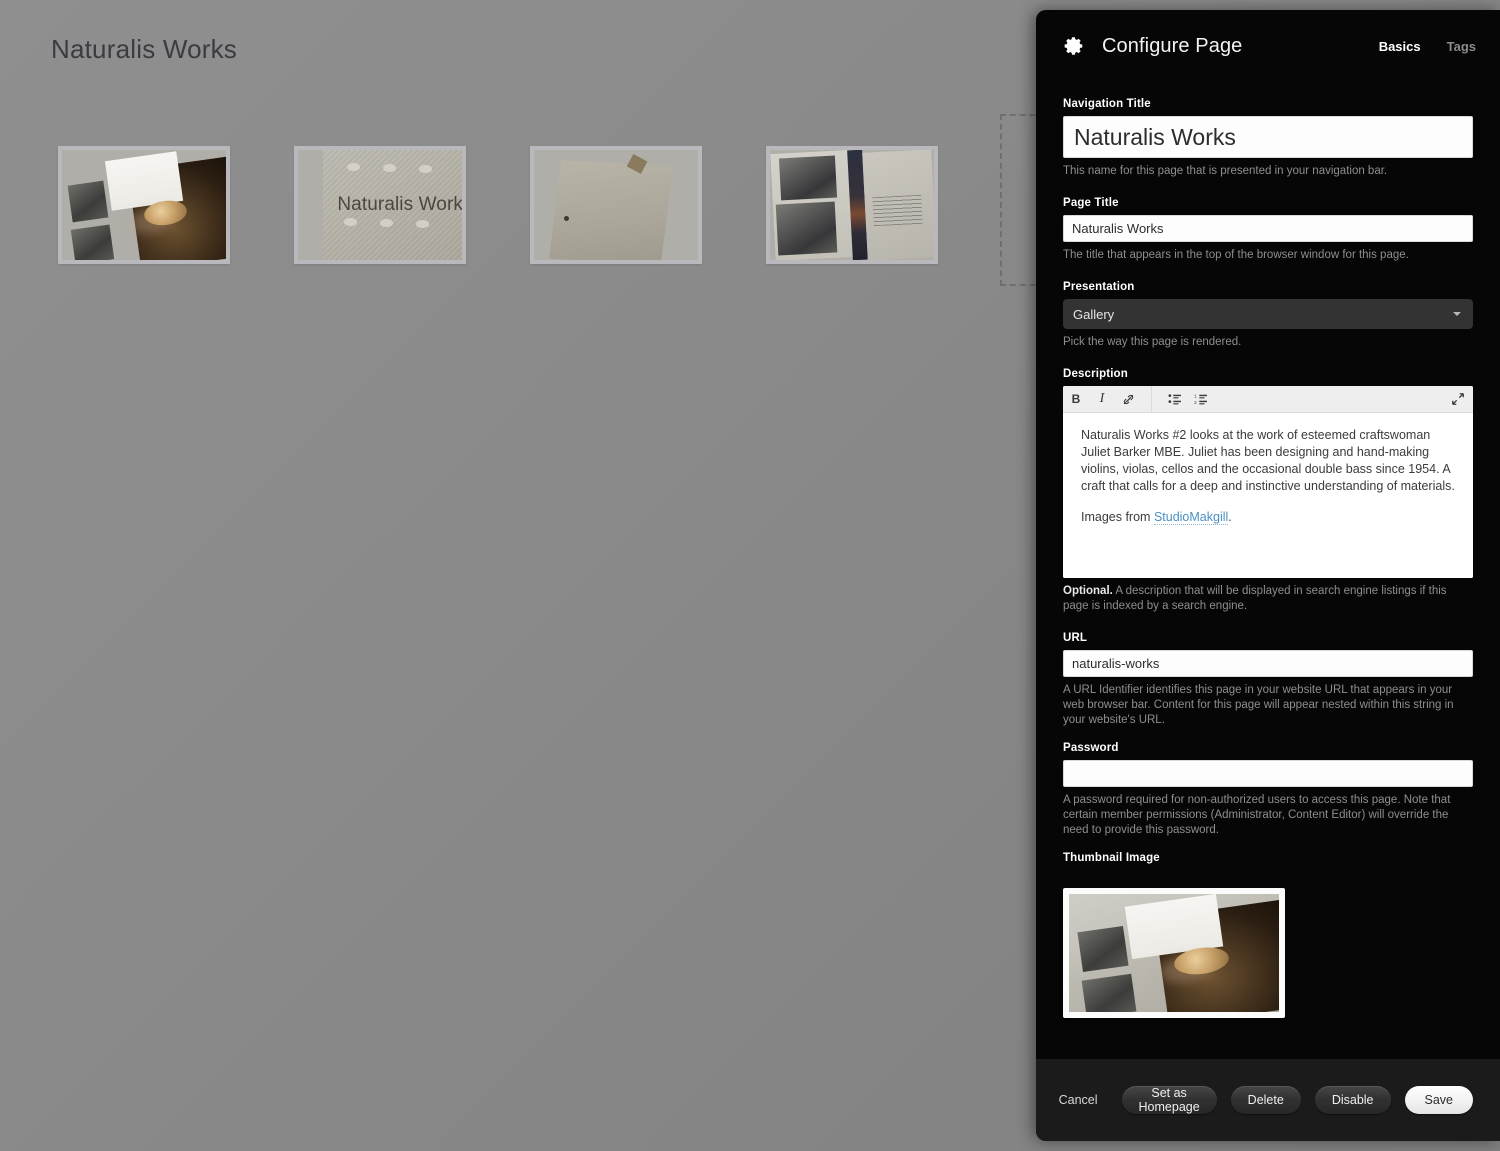 This screenshot has height=1151, width=1500. Describe the element at coordinates (1099, 287) in the screenshot. I see `presentation-label: Presentation` at that location.